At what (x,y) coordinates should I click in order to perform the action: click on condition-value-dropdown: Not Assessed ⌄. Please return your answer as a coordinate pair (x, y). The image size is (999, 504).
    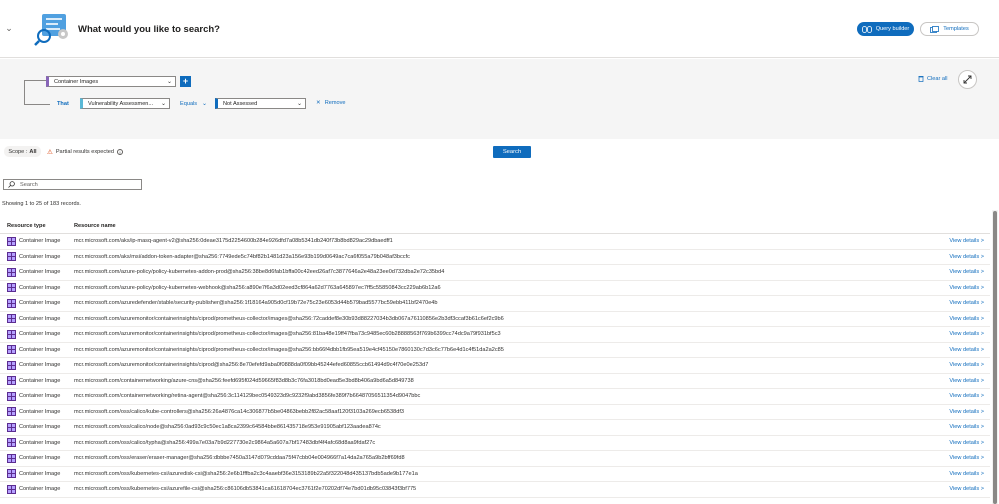
    Looking at the image, I should click on (260, 103).